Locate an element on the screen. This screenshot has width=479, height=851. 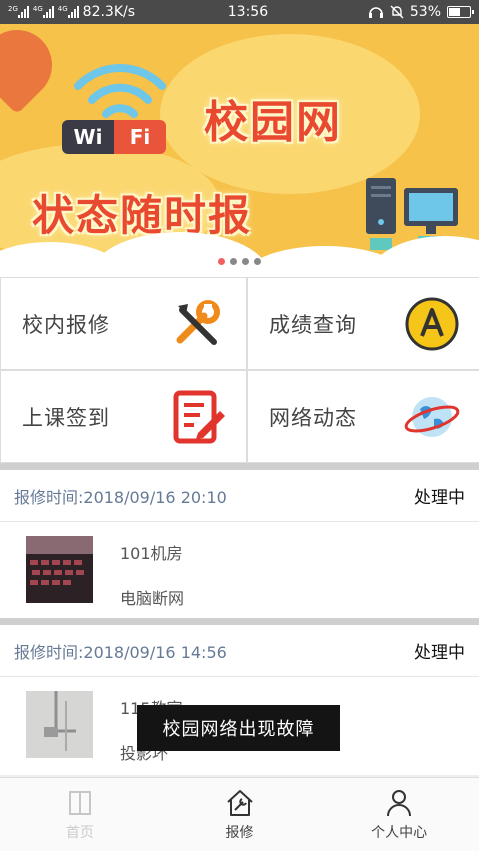
toast-message: 校园网络出现故障 is located at coordinates (238, 728).